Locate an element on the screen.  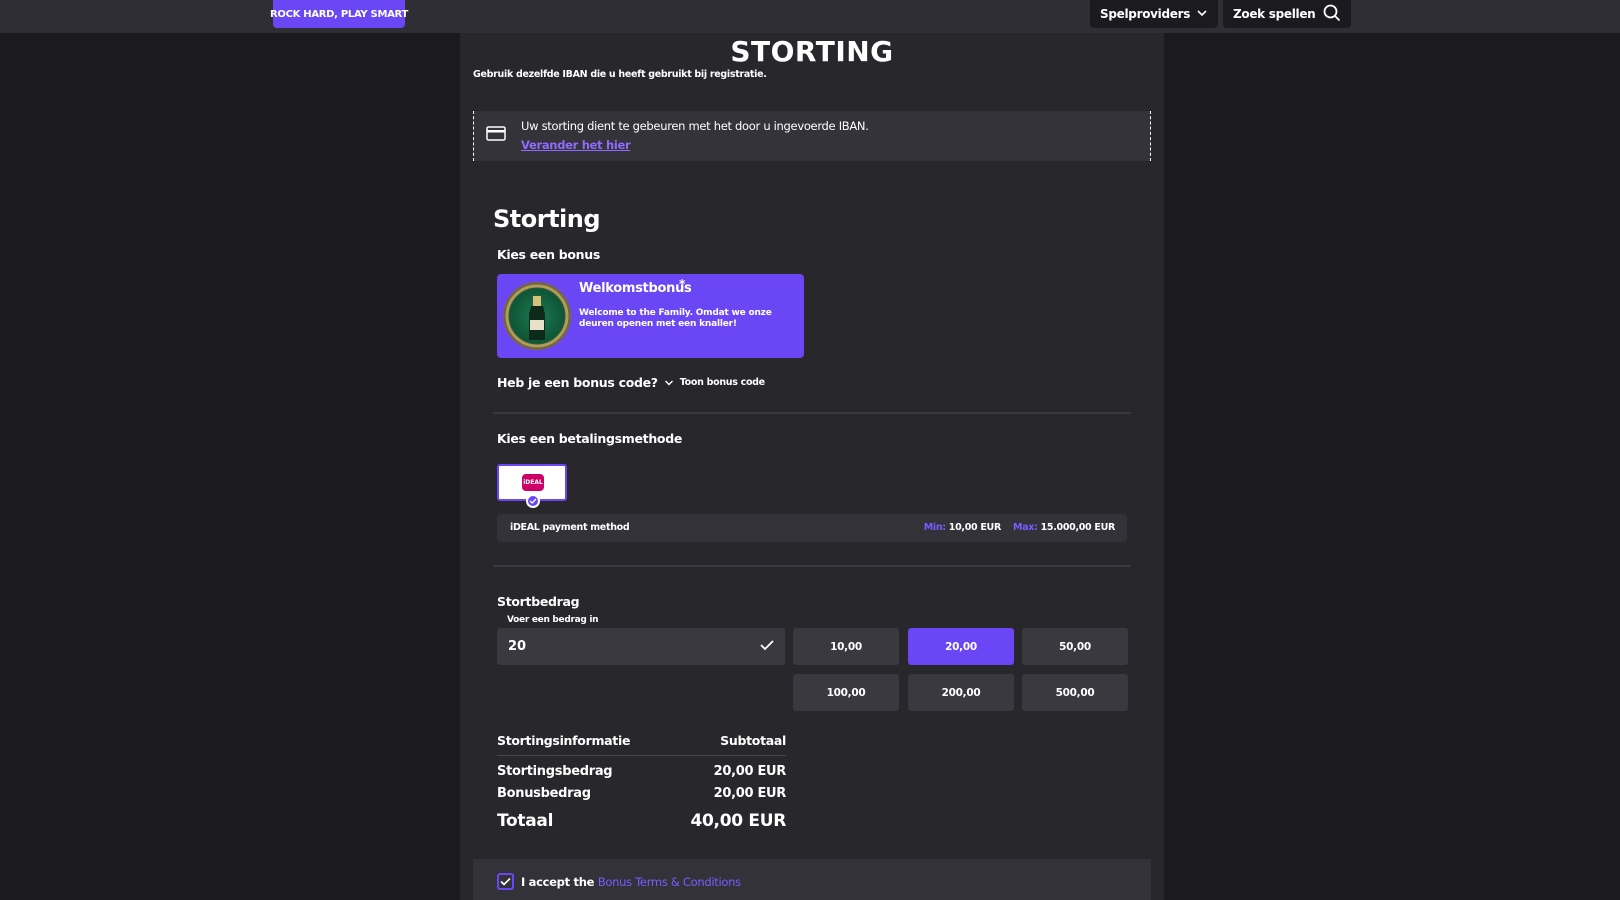
accept-terms-bar: I accept the Bonus Terms & Conditions is located at coordinates (812, 879).